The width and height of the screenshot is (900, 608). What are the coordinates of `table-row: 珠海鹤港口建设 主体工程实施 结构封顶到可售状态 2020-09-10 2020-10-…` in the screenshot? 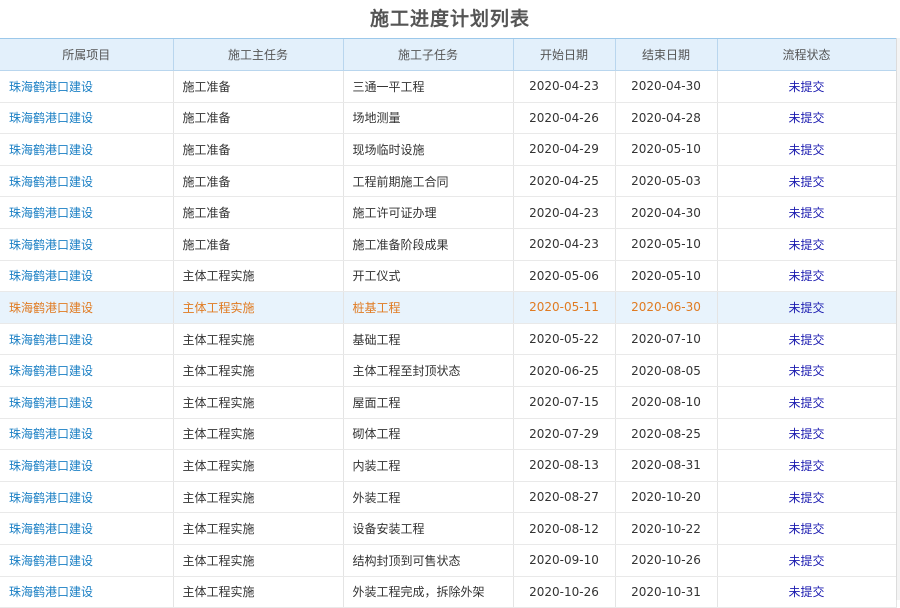 It's located at (448, 560).